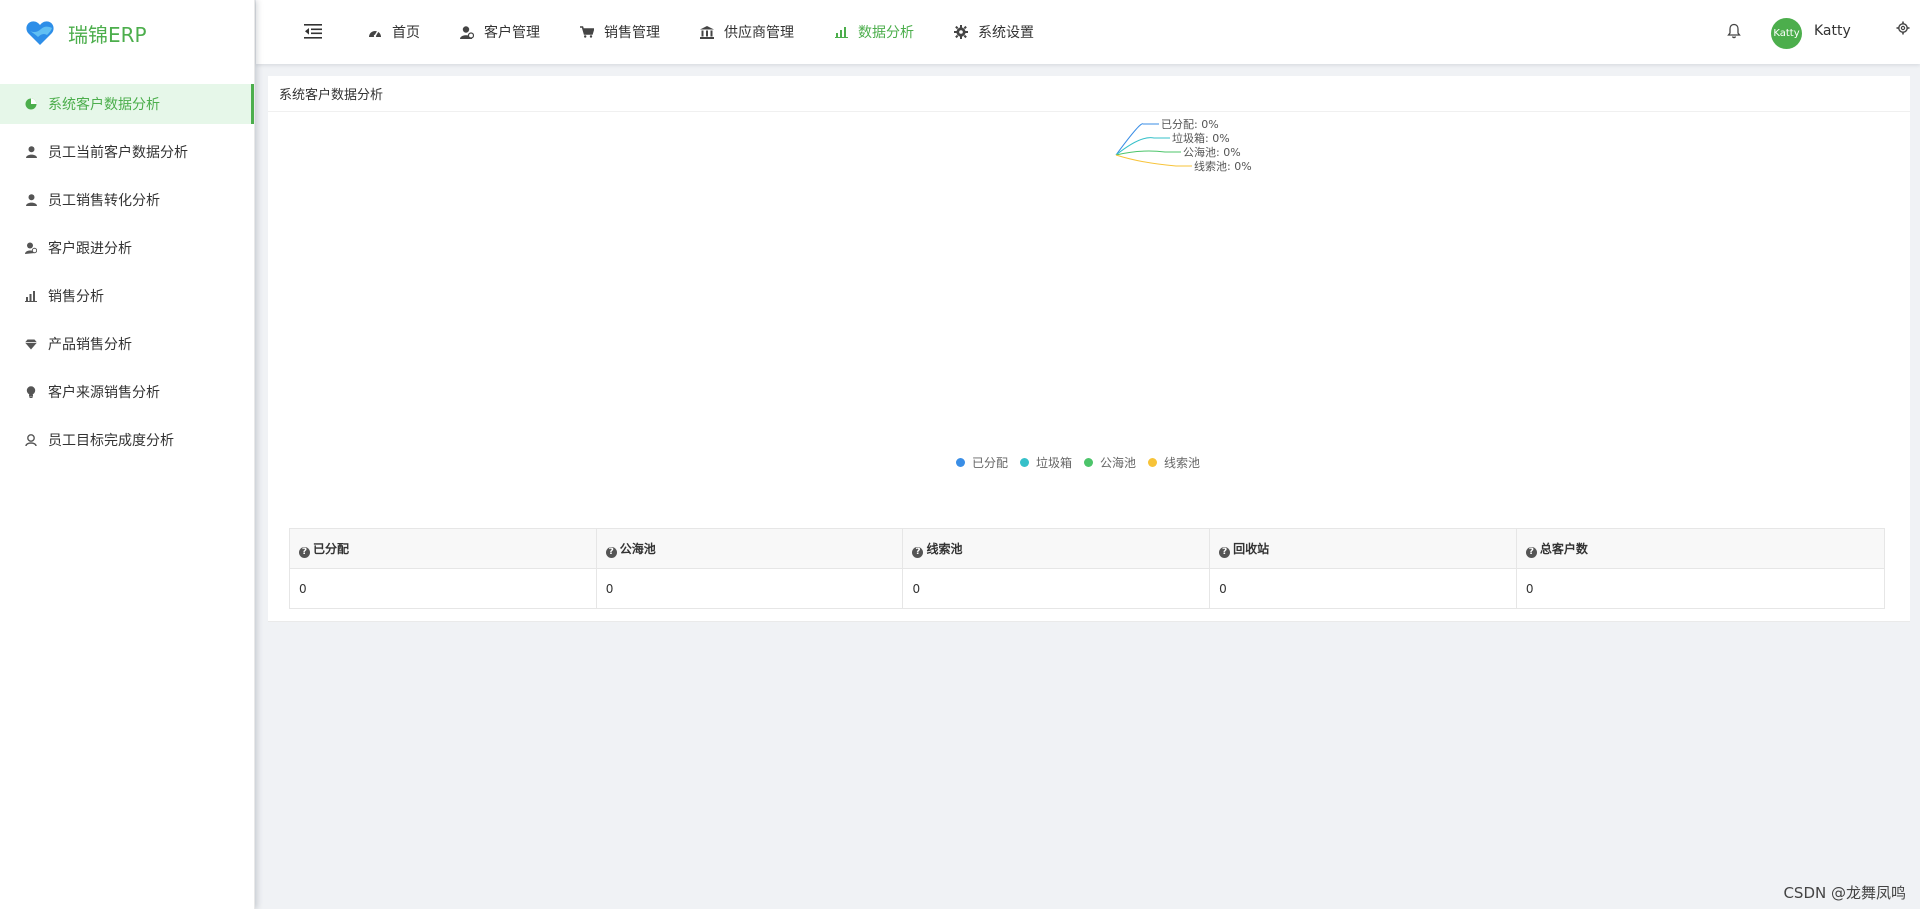 The width and height of the screenshot is (1920, 909). Describe the element at coordinates (90, 249) in the screenshot. I see `sidebar-item-label: 客户跟进分析` at that location.